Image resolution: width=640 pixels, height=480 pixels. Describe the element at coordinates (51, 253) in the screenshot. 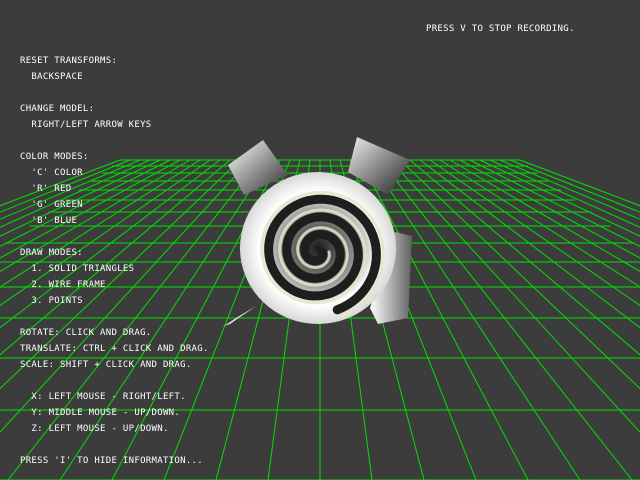

I see `info-line: DRAW MODES:` at that location.